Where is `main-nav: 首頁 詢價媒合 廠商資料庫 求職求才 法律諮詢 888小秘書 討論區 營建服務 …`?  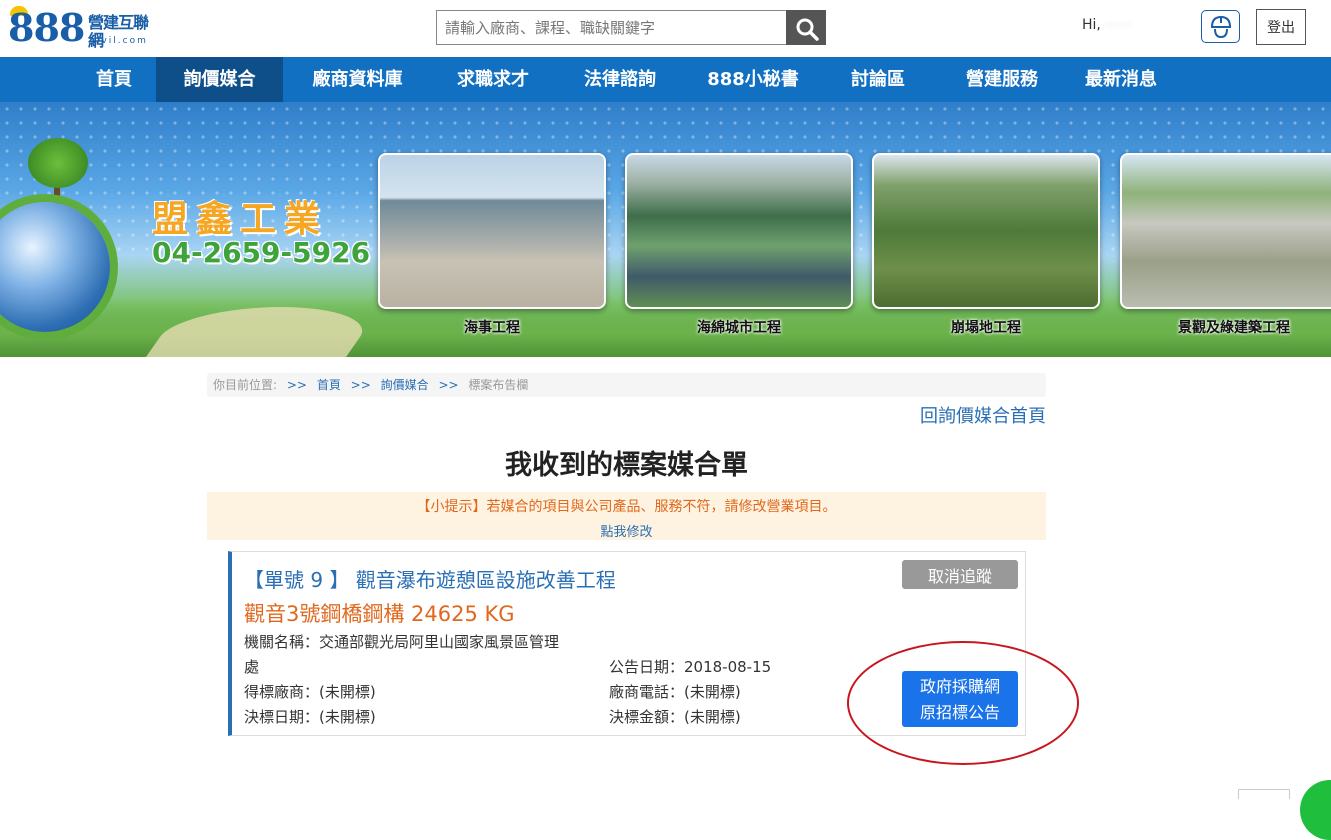
main-nav: 首頁 詢價媒合 廠商資料庫 求職求才 法律諮詢 888小秘書 討論區 營建服務 … is located at coordinates (665, 79).